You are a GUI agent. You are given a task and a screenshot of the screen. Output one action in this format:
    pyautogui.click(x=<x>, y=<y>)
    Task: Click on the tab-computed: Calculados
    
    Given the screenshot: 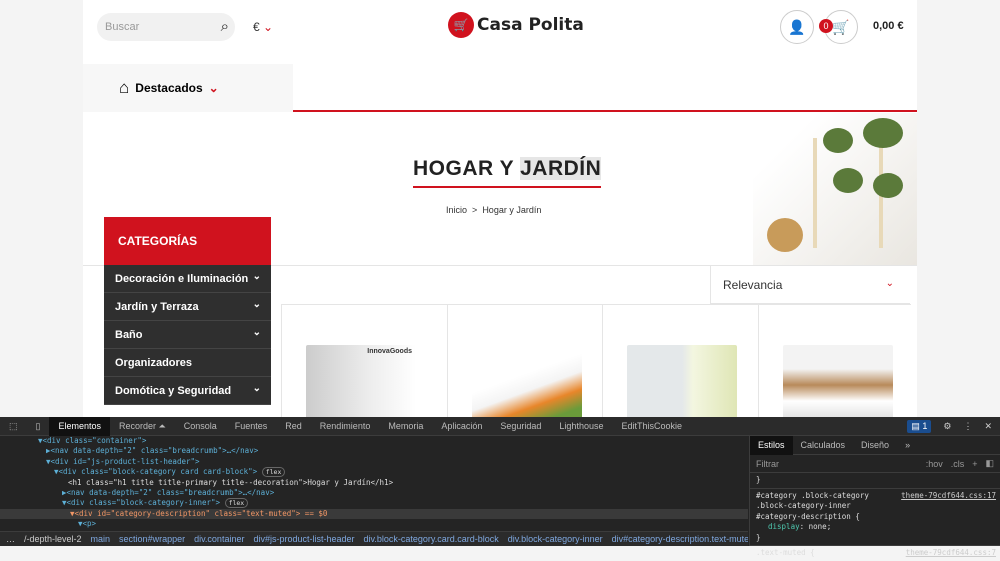 What is the action you would take?
    pyautogui.click(x=823, y=445)
    